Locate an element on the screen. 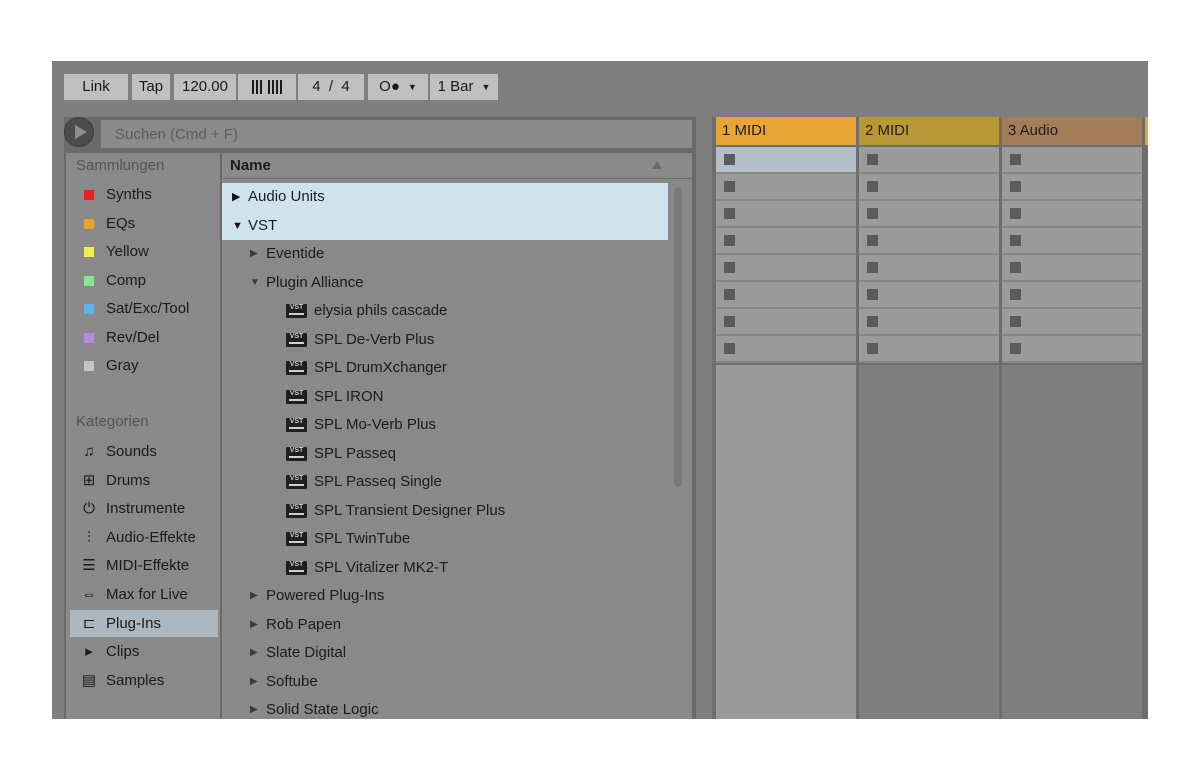  category-item: ⫶ Audio-Effekte is located at coordinates (144, 537).